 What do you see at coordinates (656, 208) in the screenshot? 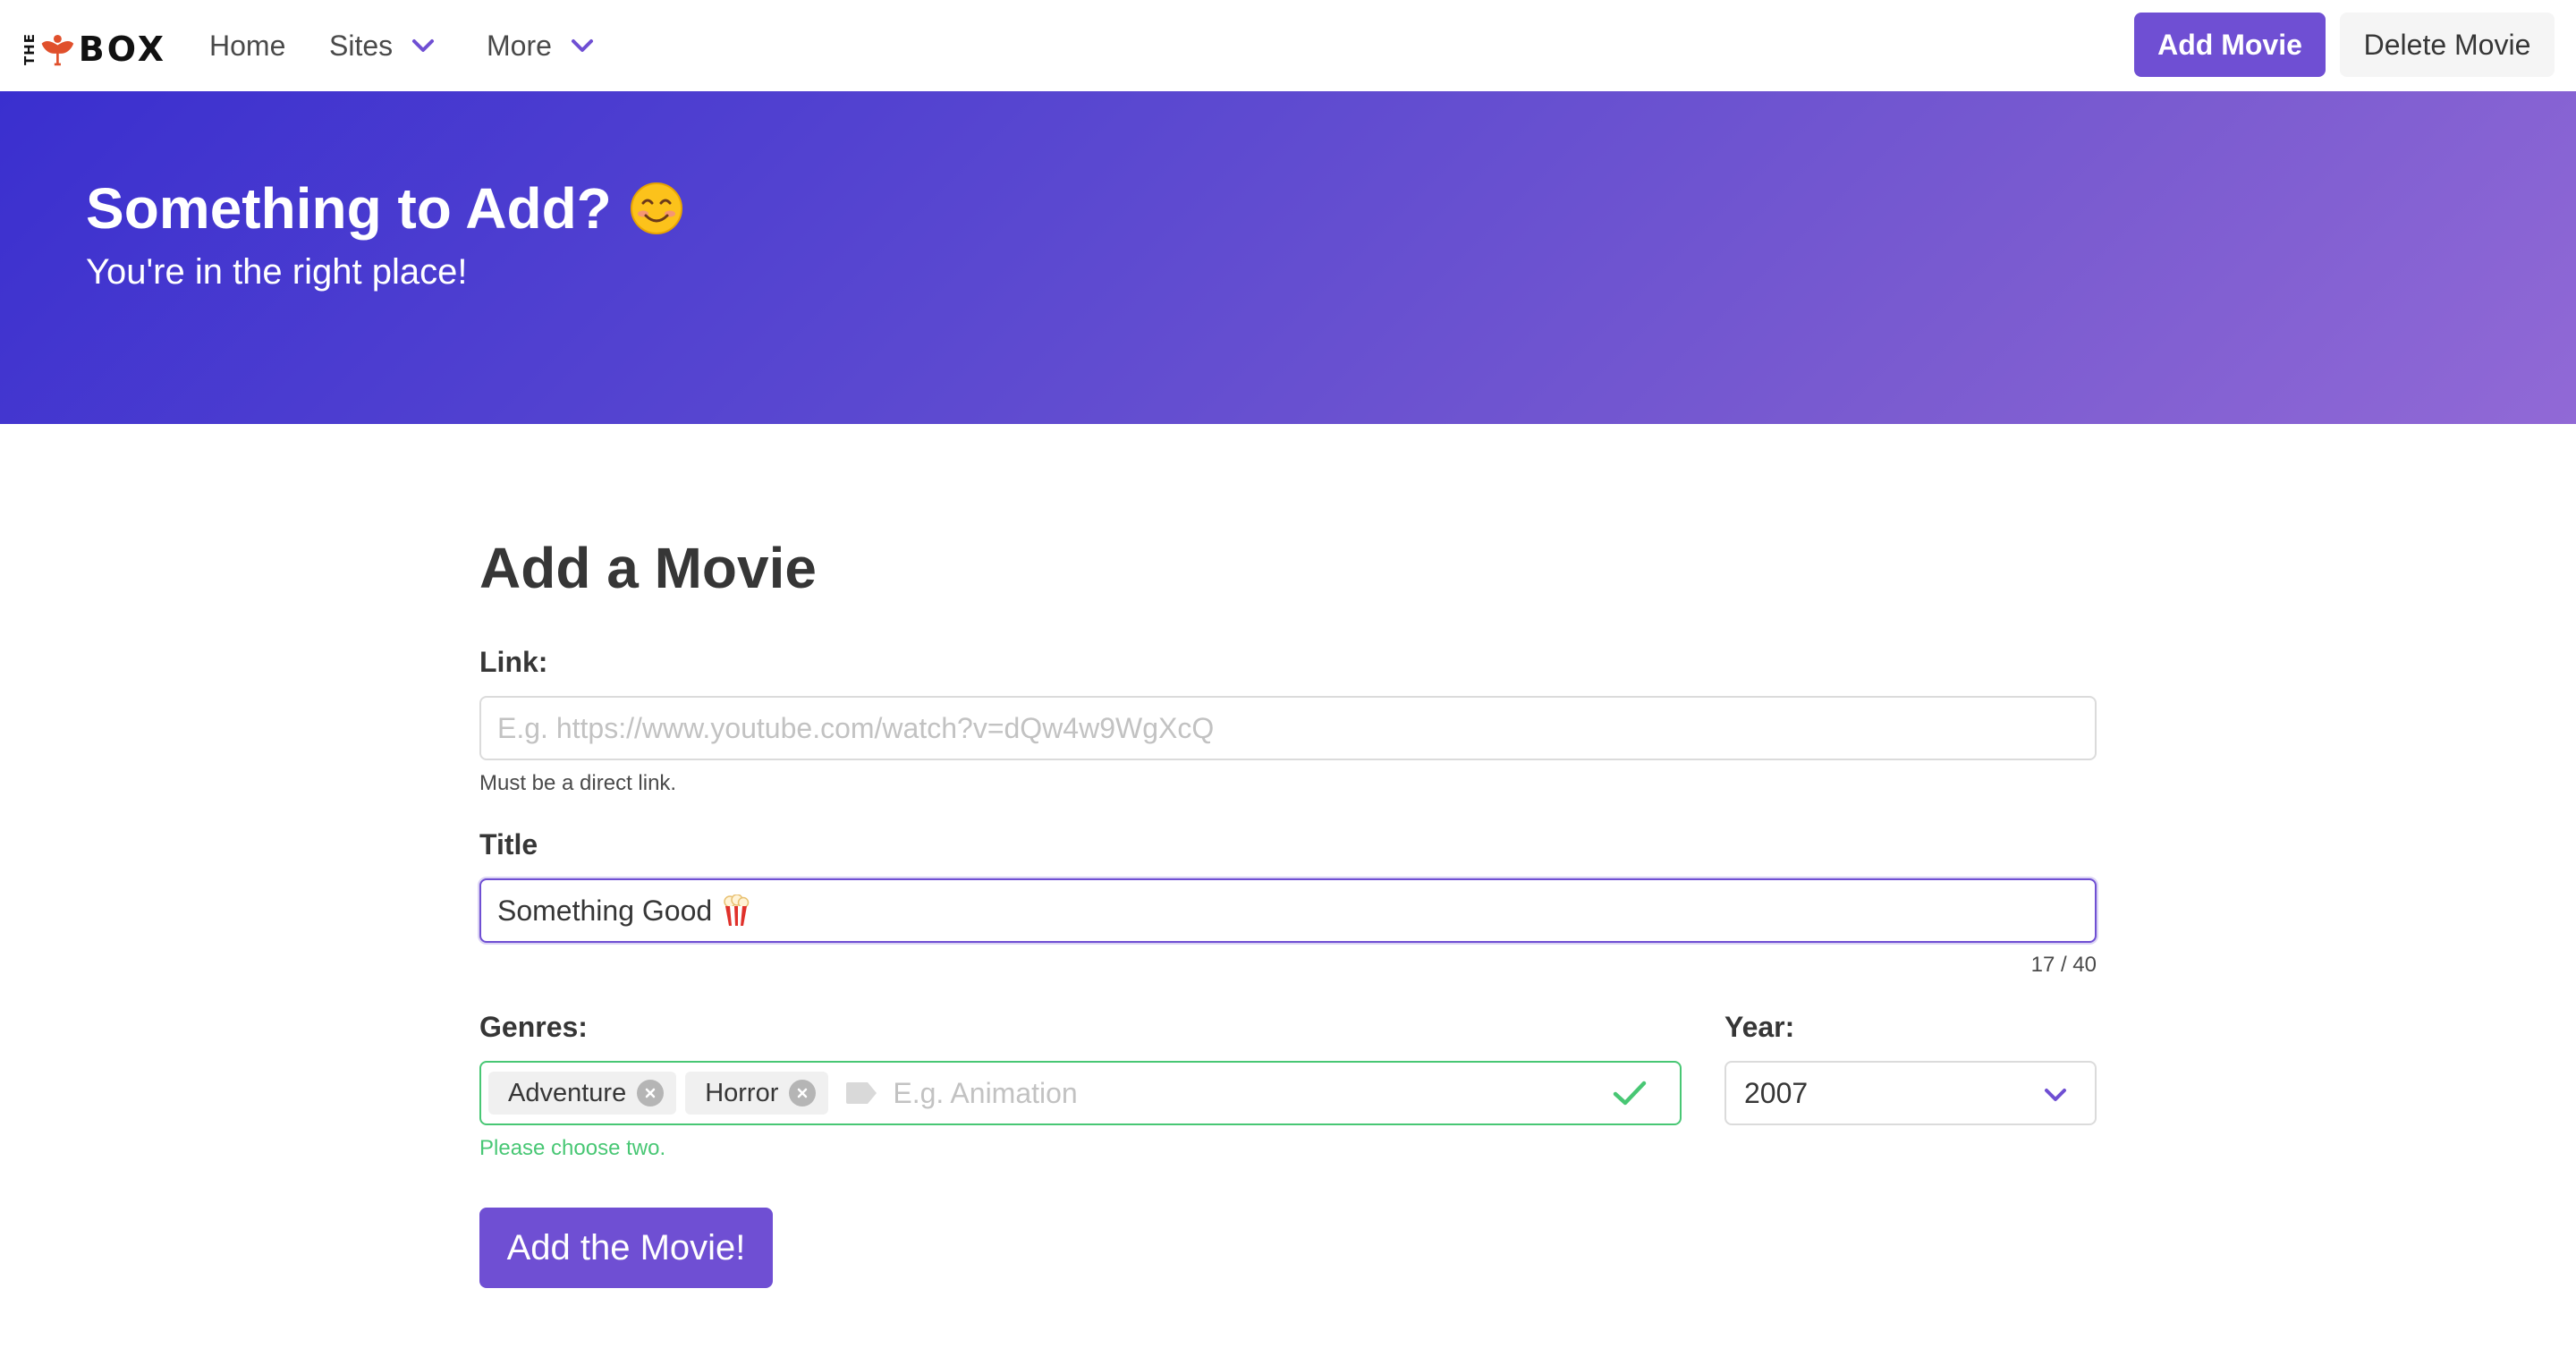
I see `smiling-face-icon` at bounding box center [656, 208].